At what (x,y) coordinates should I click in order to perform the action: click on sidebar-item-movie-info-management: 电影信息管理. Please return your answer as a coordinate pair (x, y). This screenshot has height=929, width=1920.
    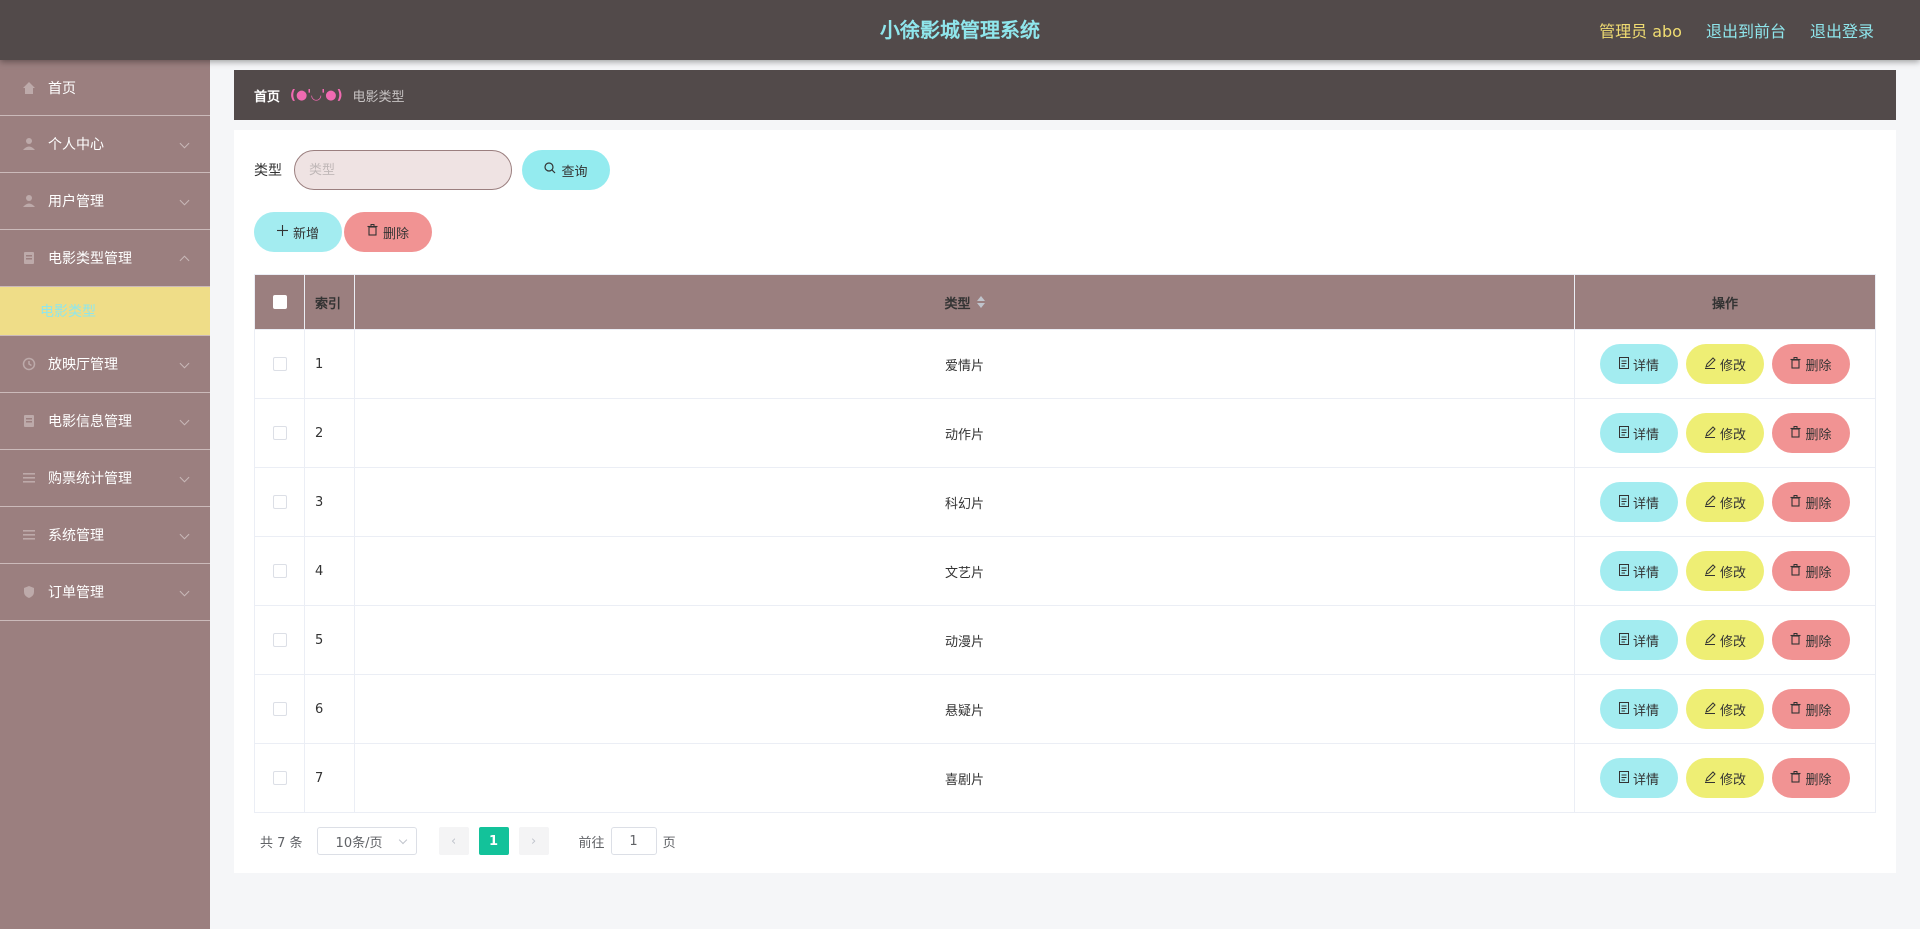
    Looking at the image, I should click on (105, 421).